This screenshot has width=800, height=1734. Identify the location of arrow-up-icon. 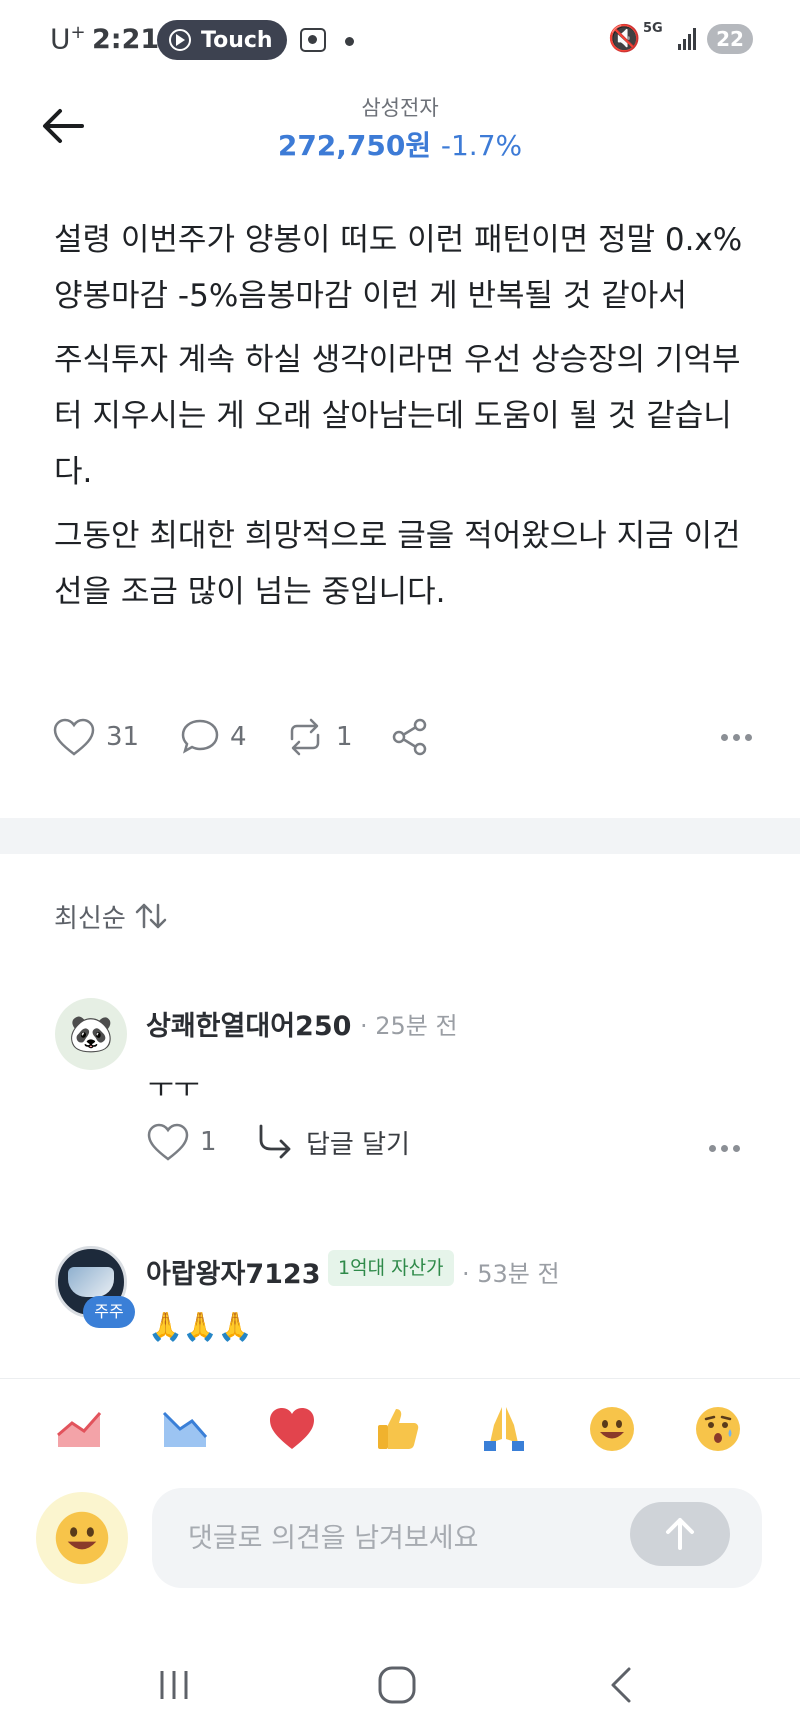
(680, 1534).